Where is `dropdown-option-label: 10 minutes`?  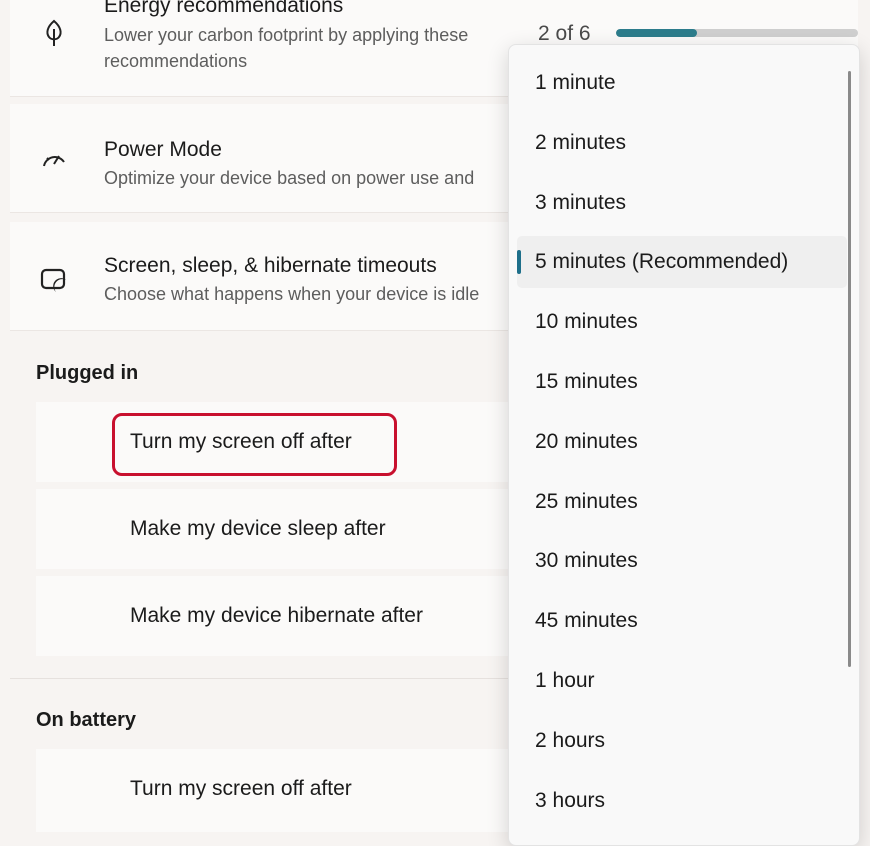
dropdown-option-label: 10 minutes is located at coordinates (586, 322).